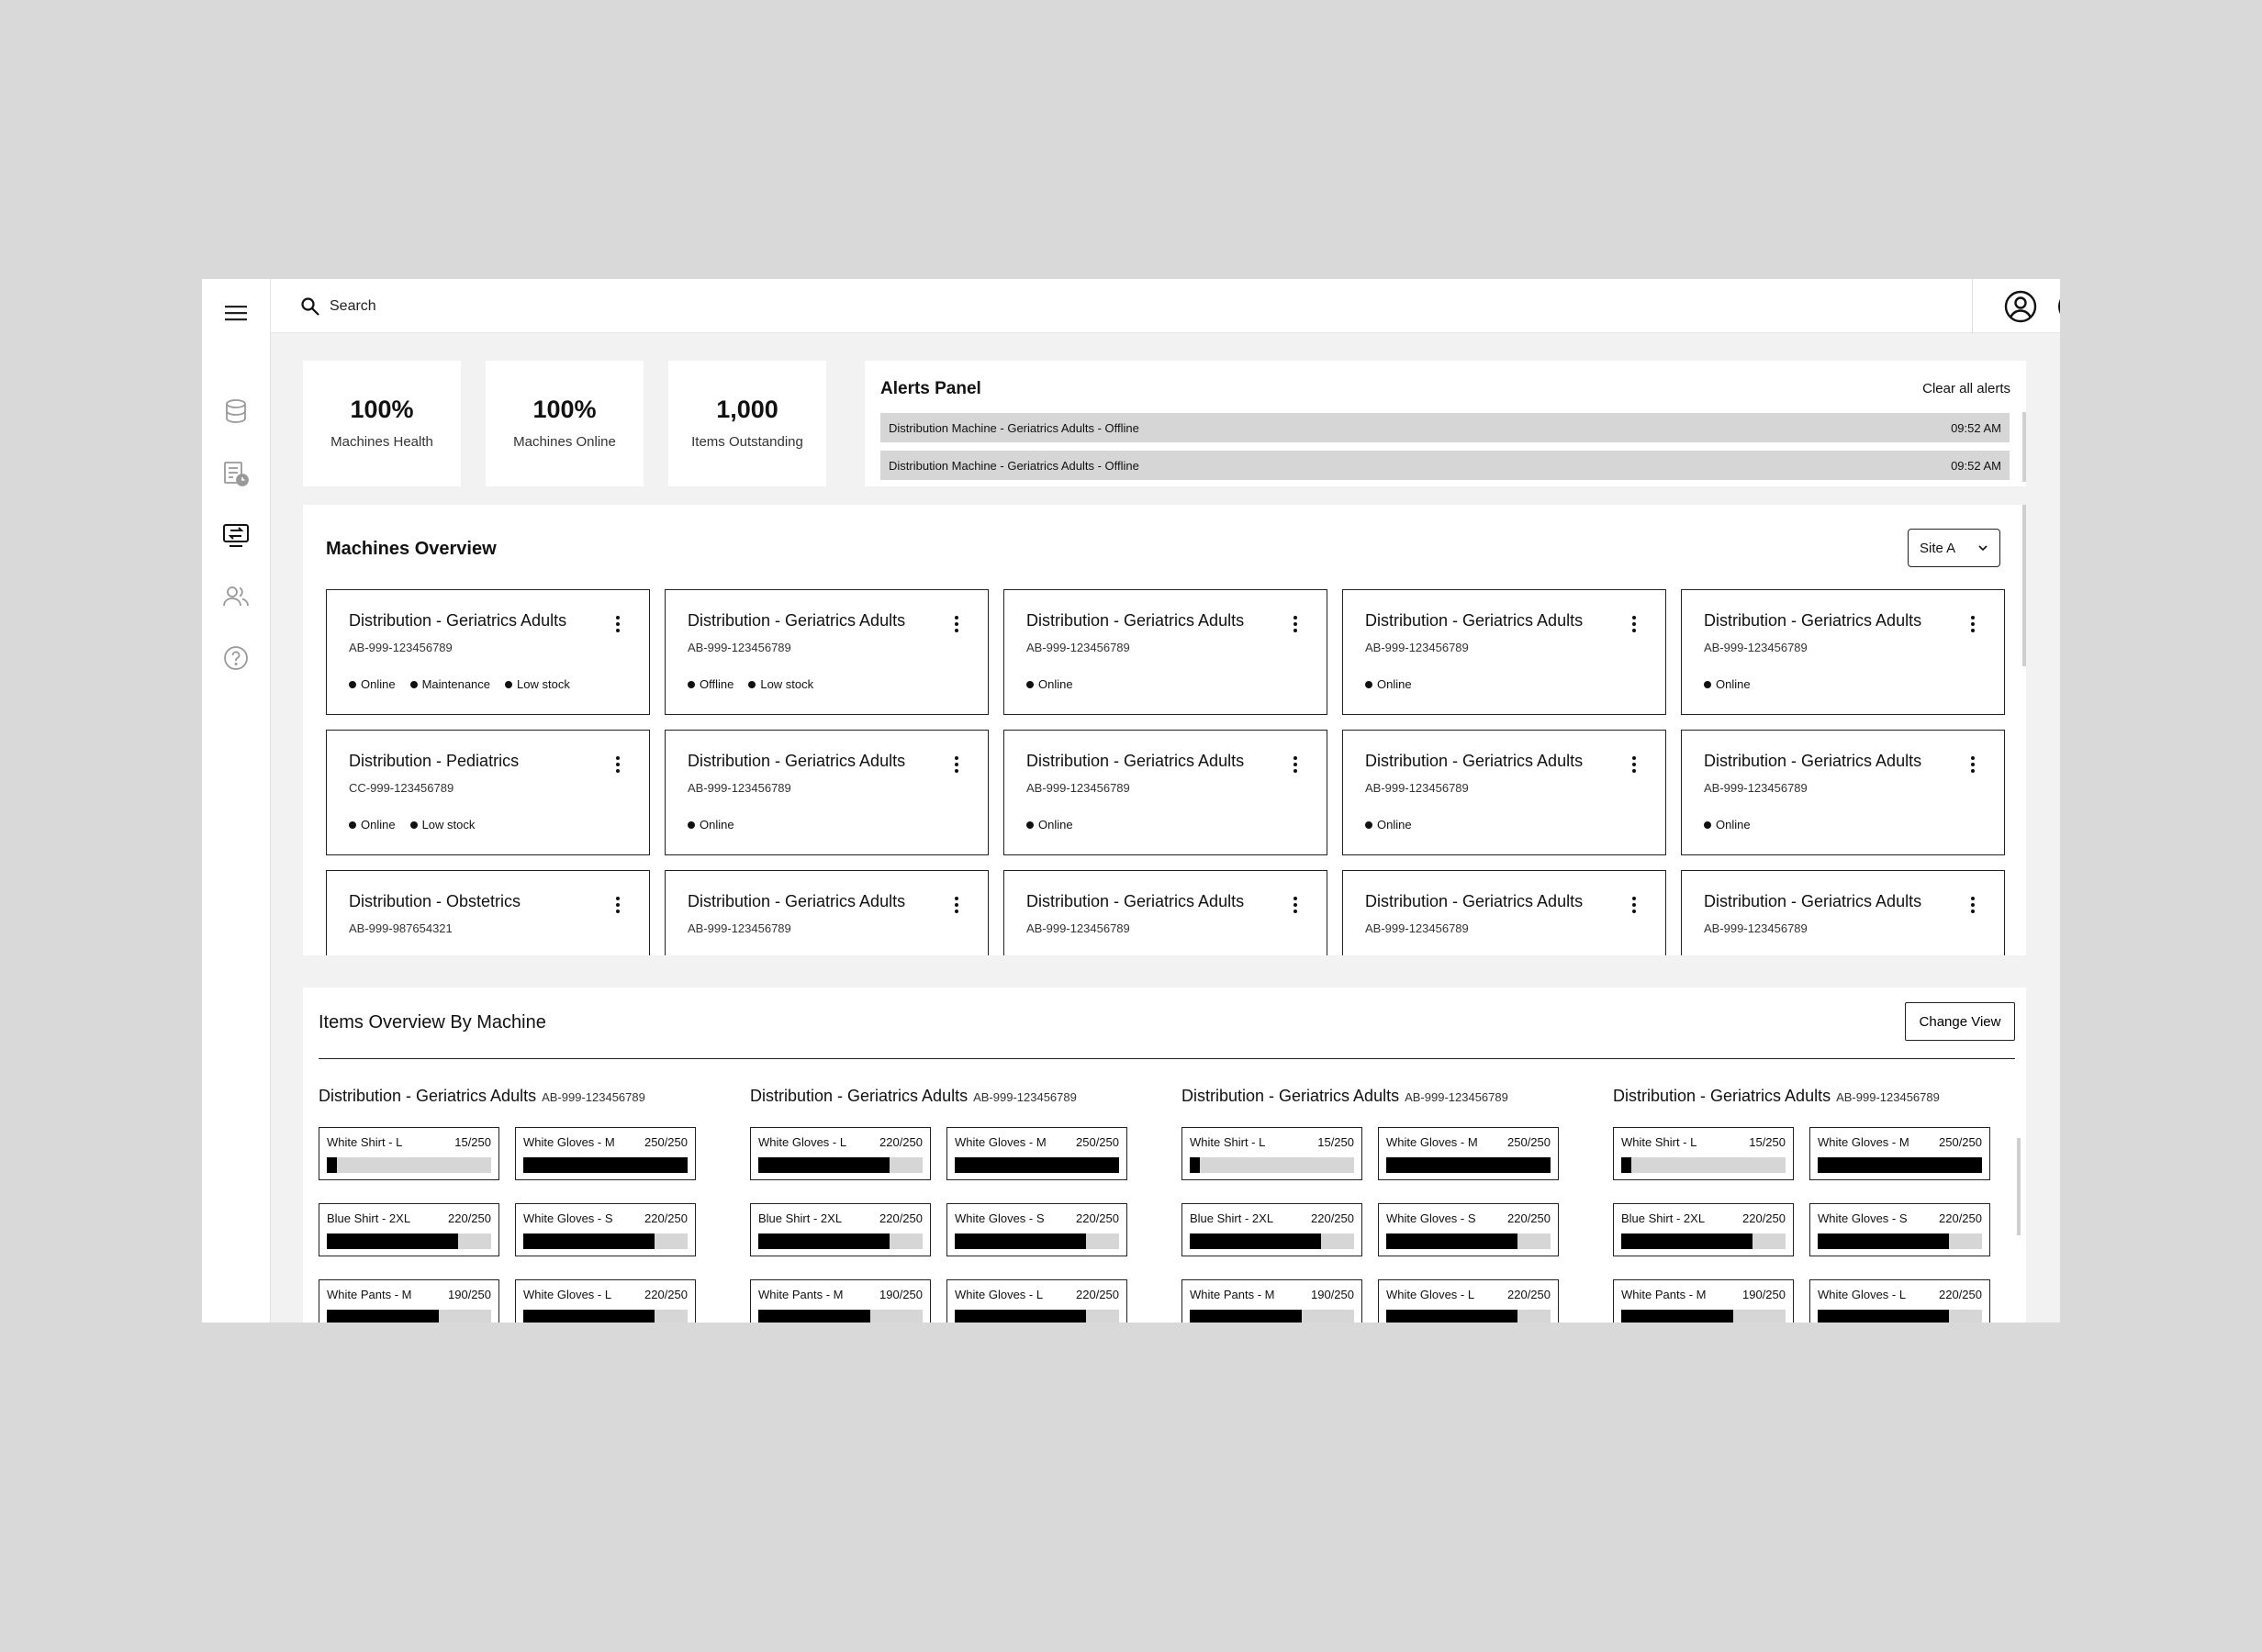 This screenshot has height=1652, width=2262. I want to click on items-scrollbar, so click(2019, 1186).